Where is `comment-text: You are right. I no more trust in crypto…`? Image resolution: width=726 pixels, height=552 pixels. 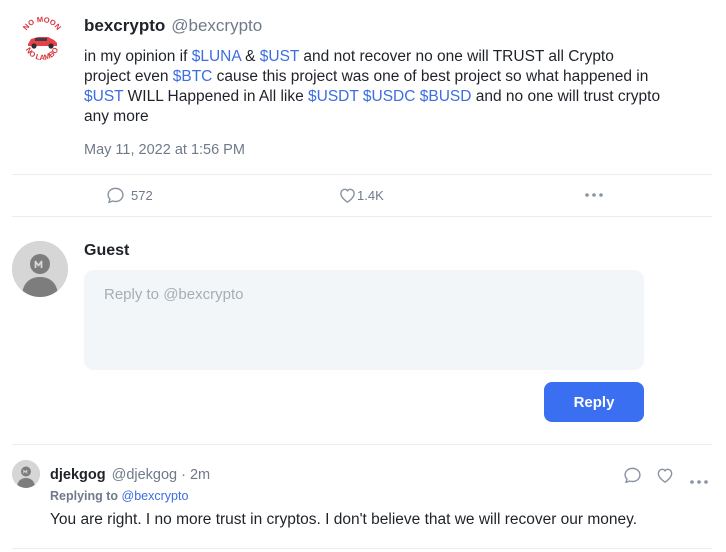
comment-text: You are right. I no more trust in crypto… is located at coordinates (344, 519).